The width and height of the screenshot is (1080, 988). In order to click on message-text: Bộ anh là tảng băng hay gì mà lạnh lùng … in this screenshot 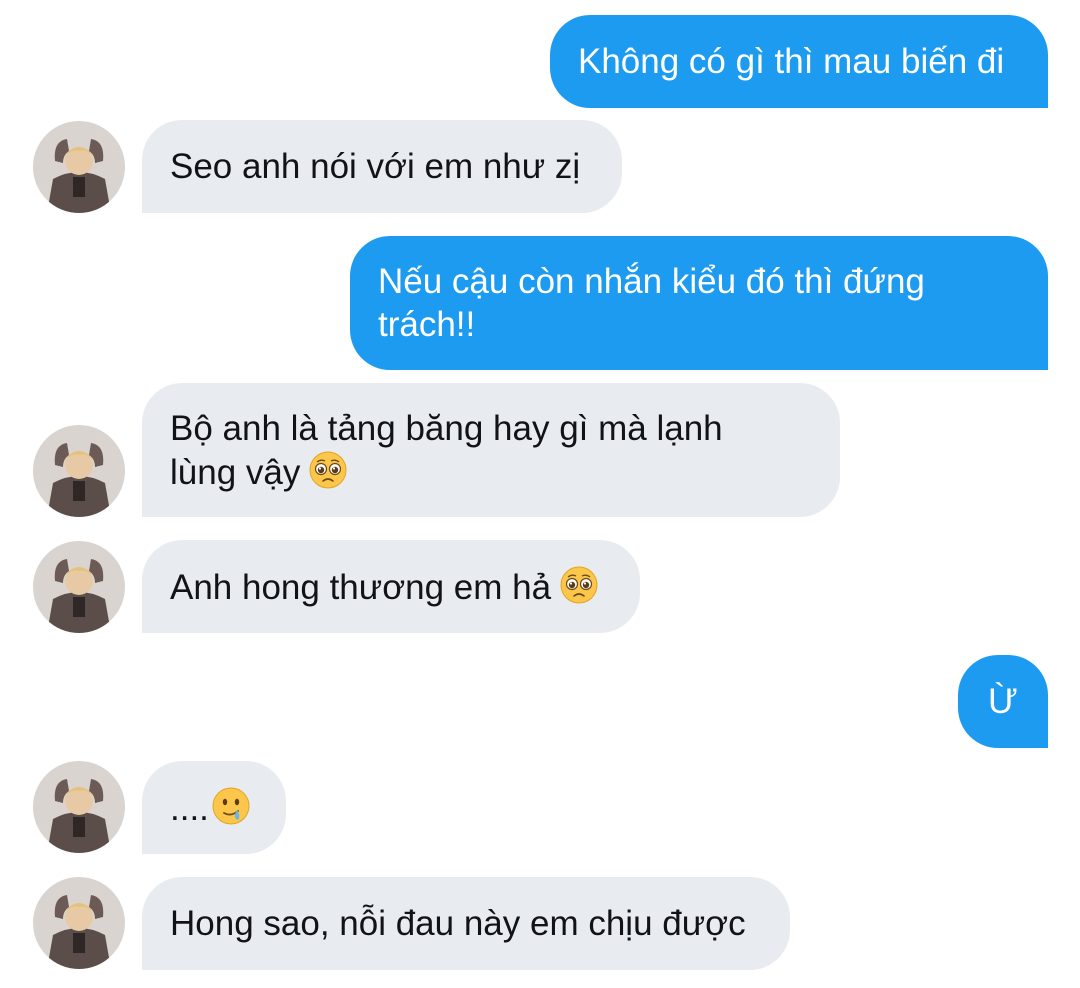, I will do `click(446, 450)`.